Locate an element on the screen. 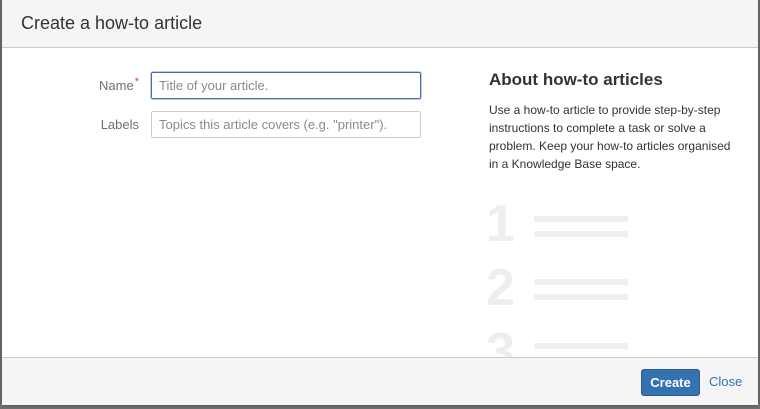 The height and width of the screenshot is (409, 760). step-line-2b is located at coordinates (581, 297).